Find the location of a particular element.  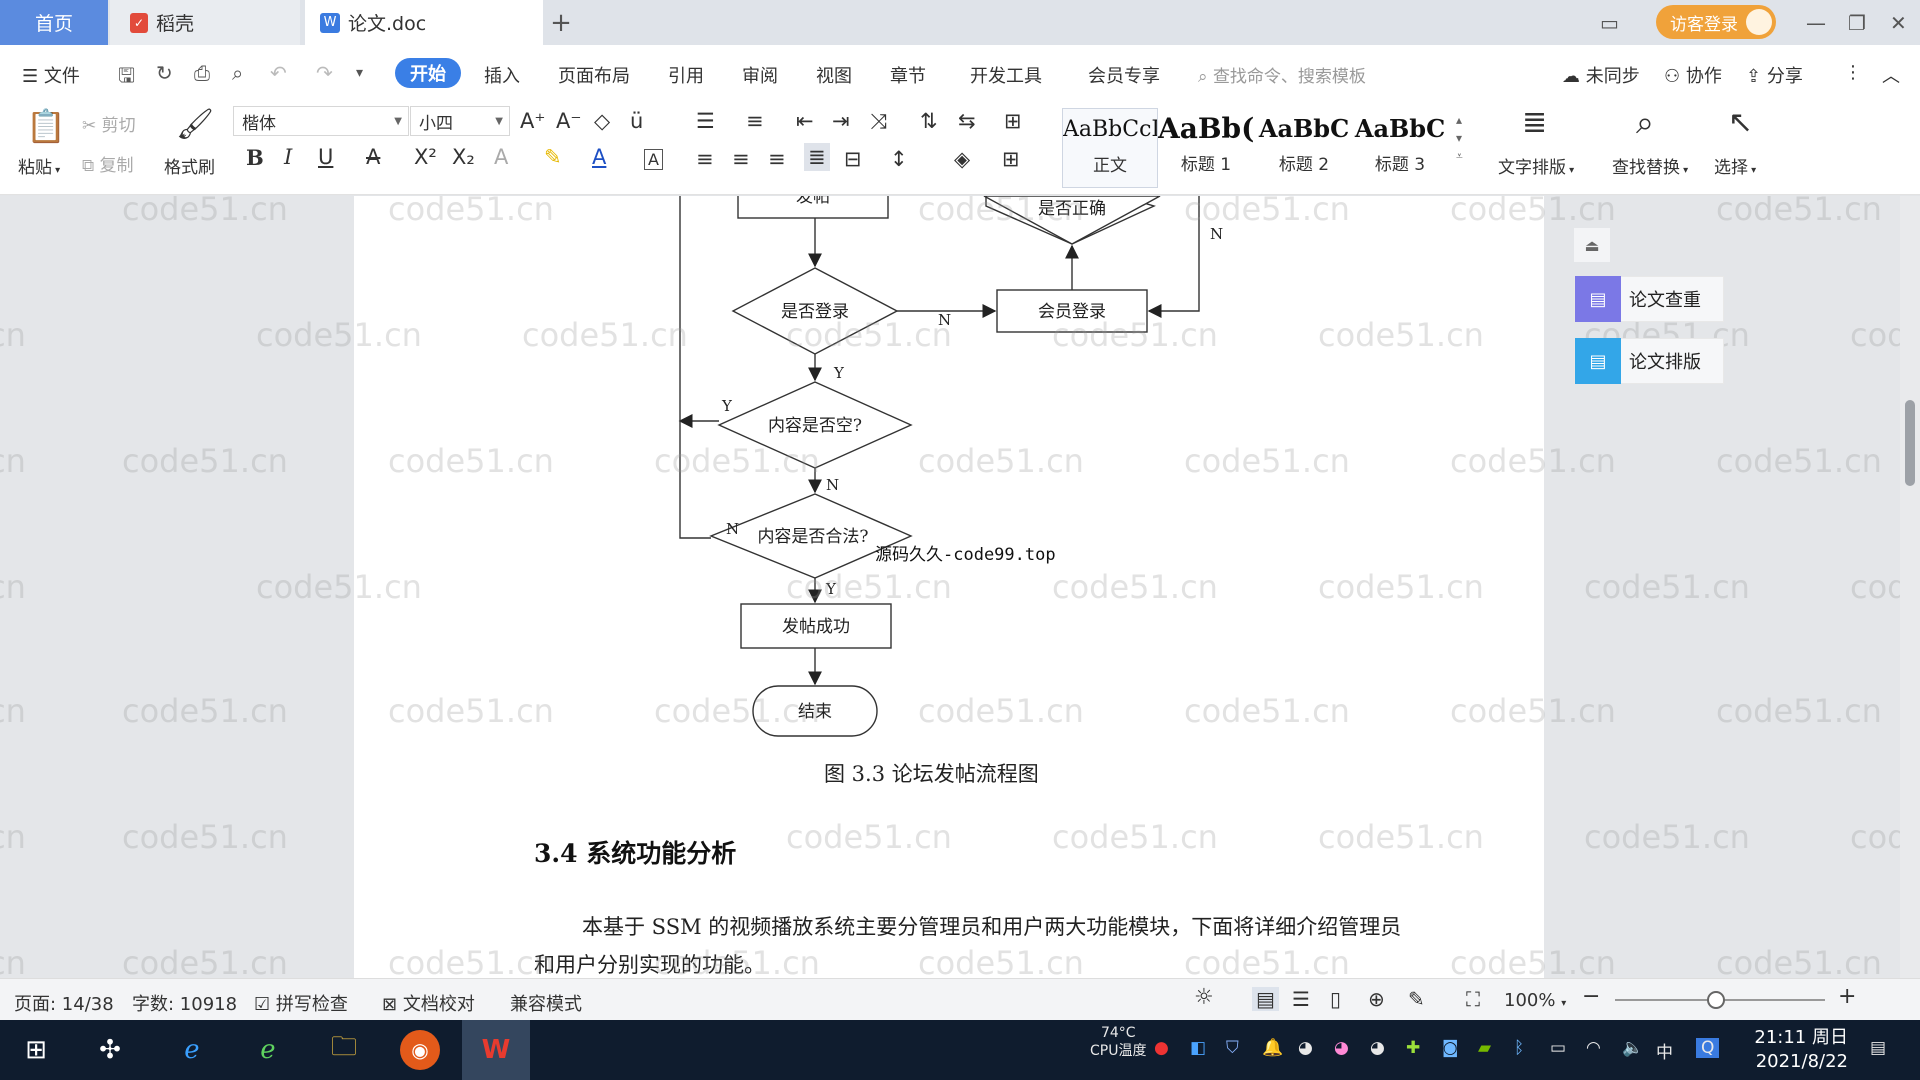

menu-start: 开始 is located at coordinates (428, 73).